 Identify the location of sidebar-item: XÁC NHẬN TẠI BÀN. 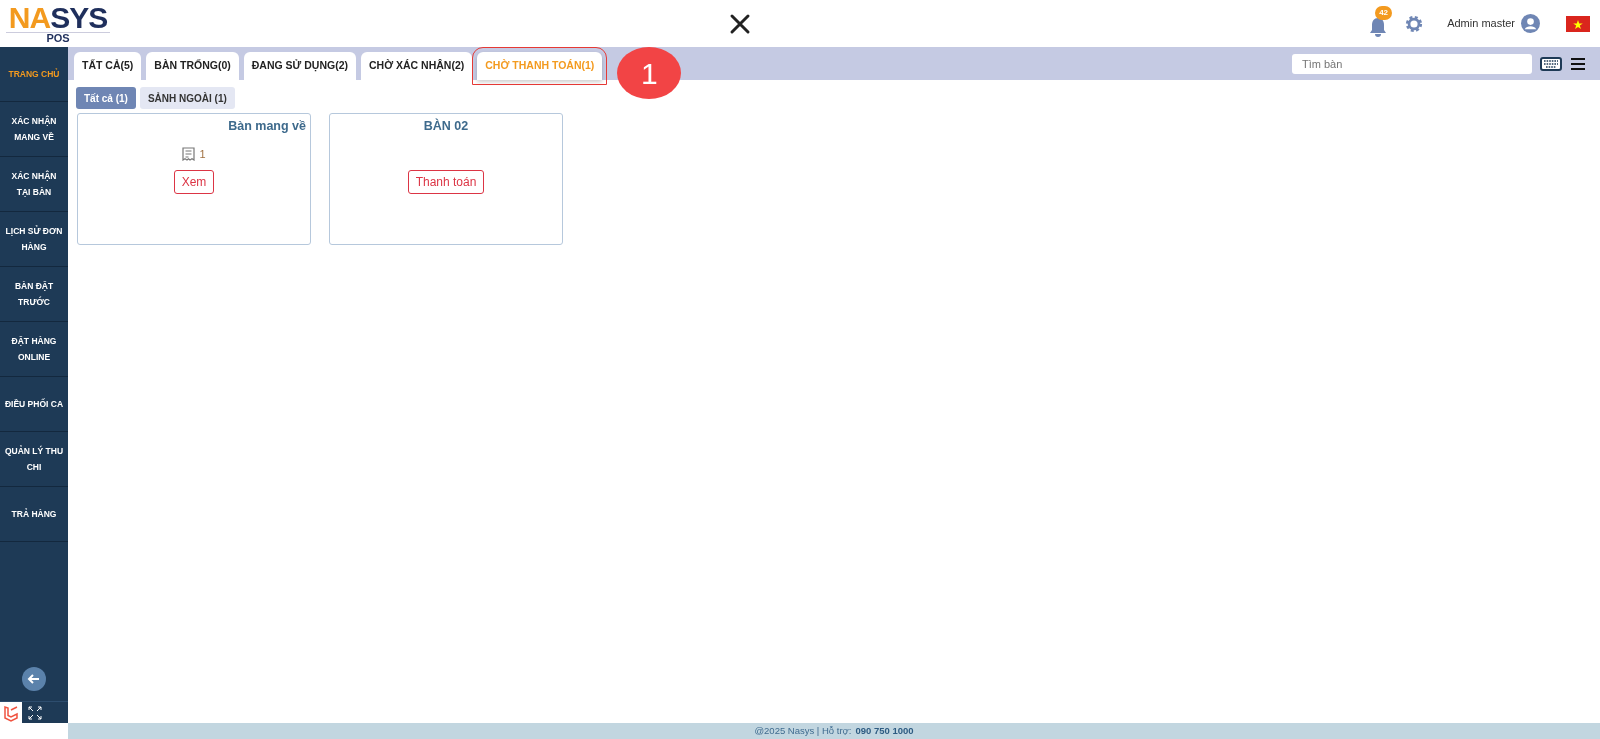
(34, 184).